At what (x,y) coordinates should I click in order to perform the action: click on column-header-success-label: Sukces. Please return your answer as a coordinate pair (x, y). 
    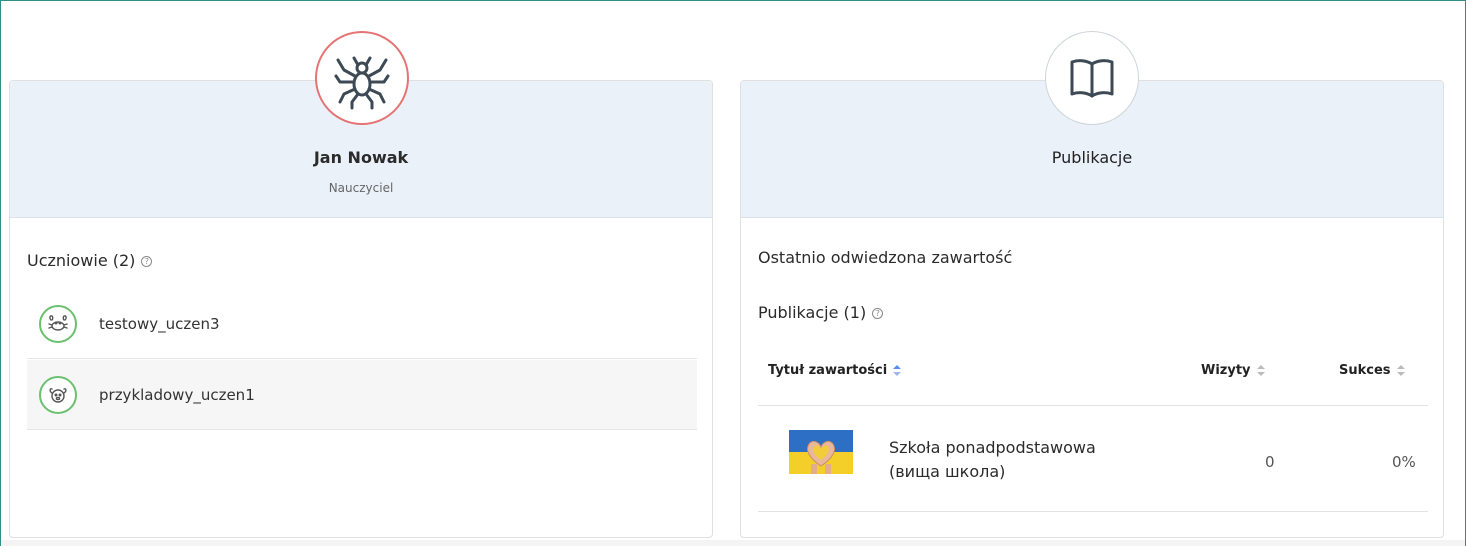
    Looking at the image, I should click on (1365, 370).